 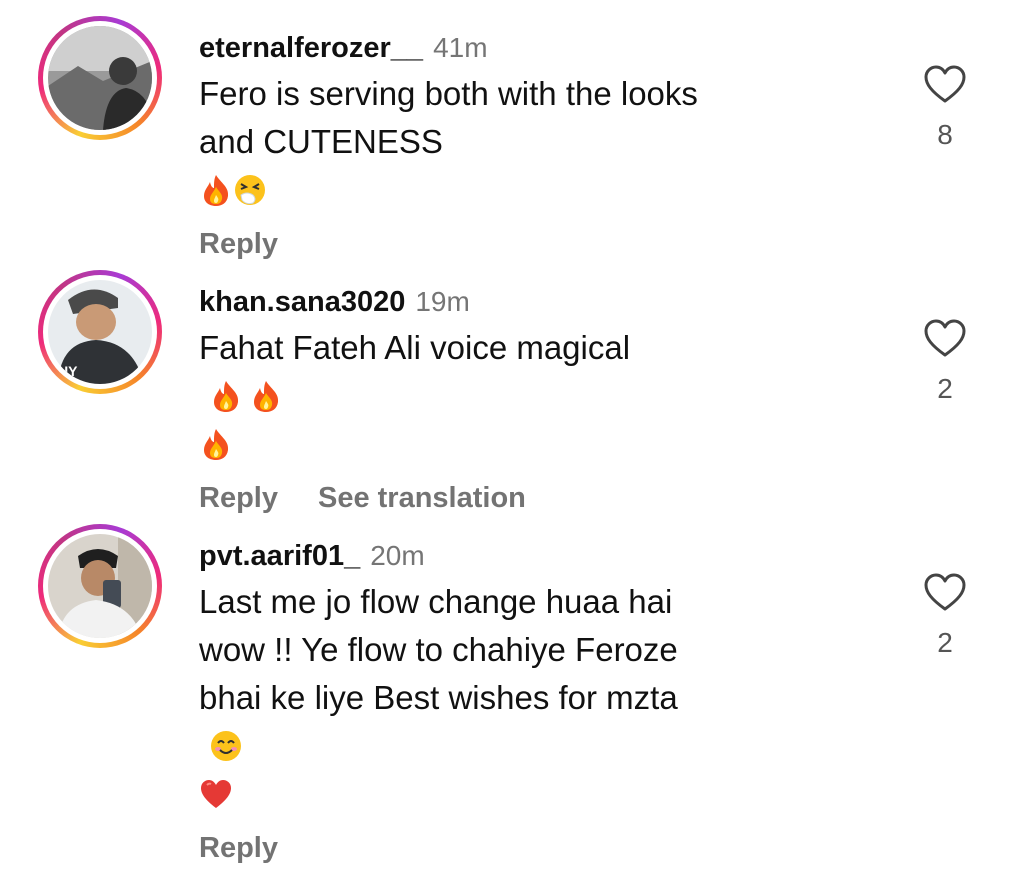 What do you see at coordinates (519, 556) in the screenshot?
I see `comment-meta: pvt.aarif01_ 20m` at bounding box center [519, 556].